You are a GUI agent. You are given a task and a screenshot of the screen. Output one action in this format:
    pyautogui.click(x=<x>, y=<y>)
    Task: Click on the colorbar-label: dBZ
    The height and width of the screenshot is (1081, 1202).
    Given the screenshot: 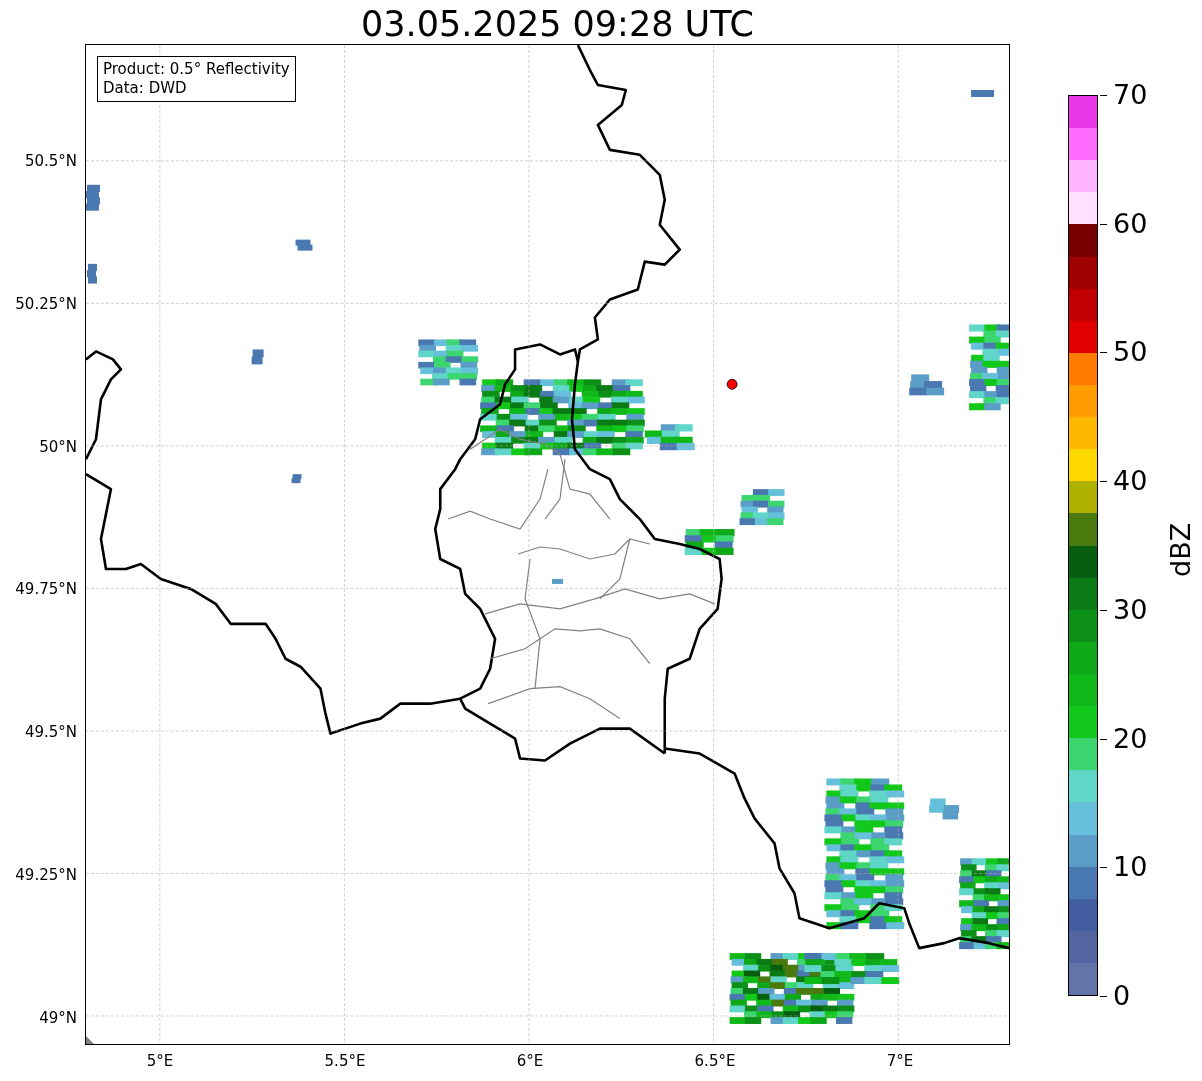 What is the action you would take?
    pyautogui.click(x=1180, y=549)
    